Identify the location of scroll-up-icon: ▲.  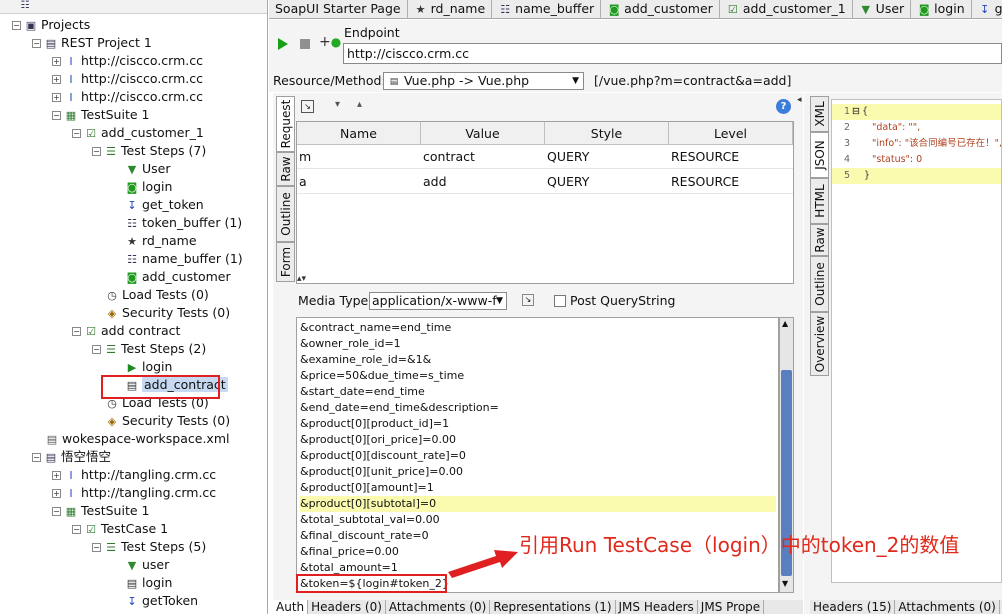
(785, 323).